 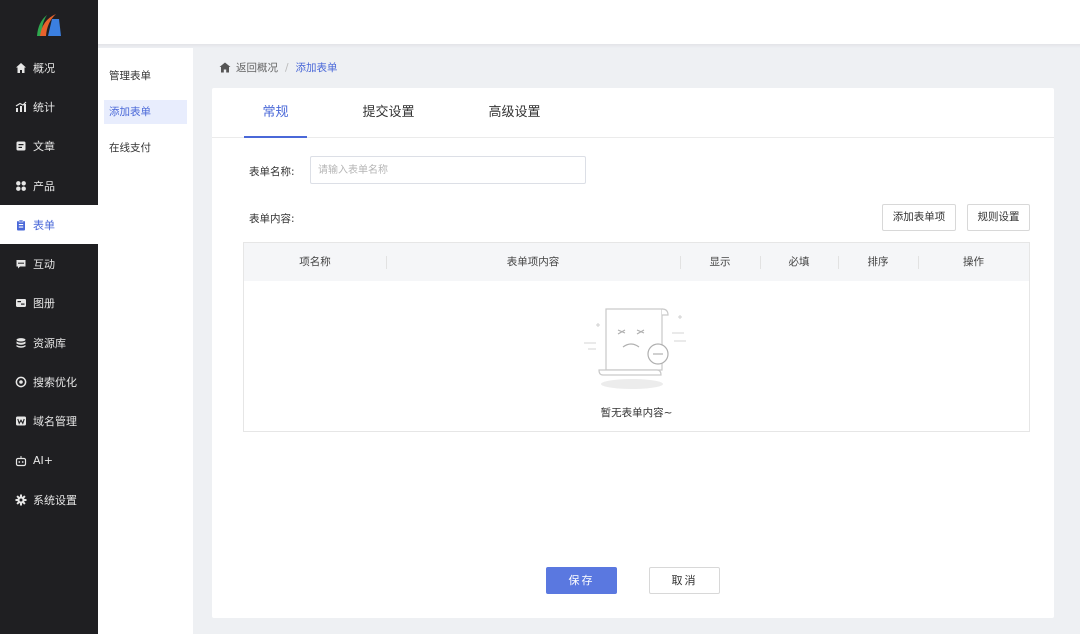 What do you see at coordinates (635, 348) in the screenshot?
I see `empty-document-illustration` at bounding box center [635, 348].